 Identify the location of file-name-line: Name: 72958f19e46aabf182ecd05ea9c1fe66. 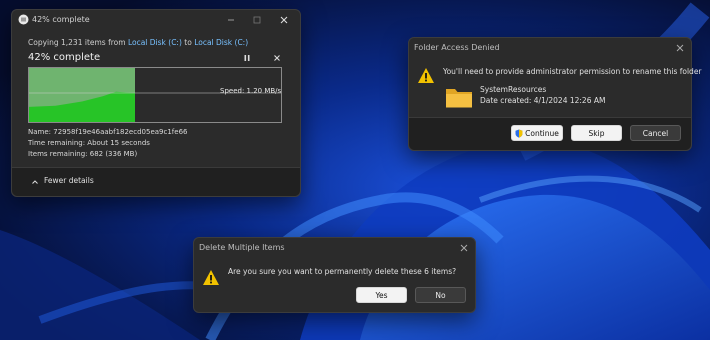
(108, 132).